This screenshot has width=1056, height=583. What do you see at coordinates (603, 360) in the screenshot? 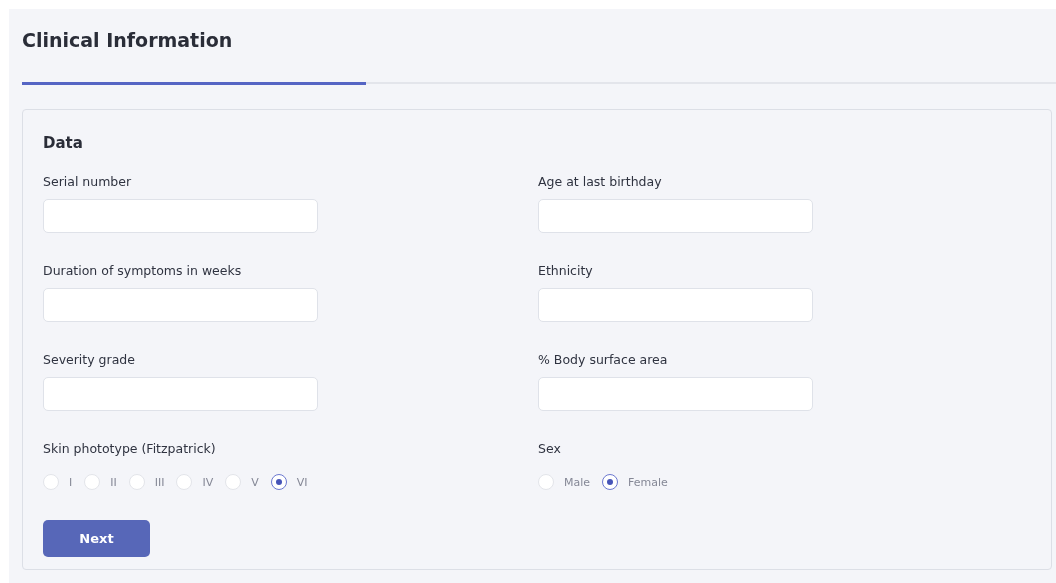
I see `field-label: % Body surface area` at bounding box center [603, 360].